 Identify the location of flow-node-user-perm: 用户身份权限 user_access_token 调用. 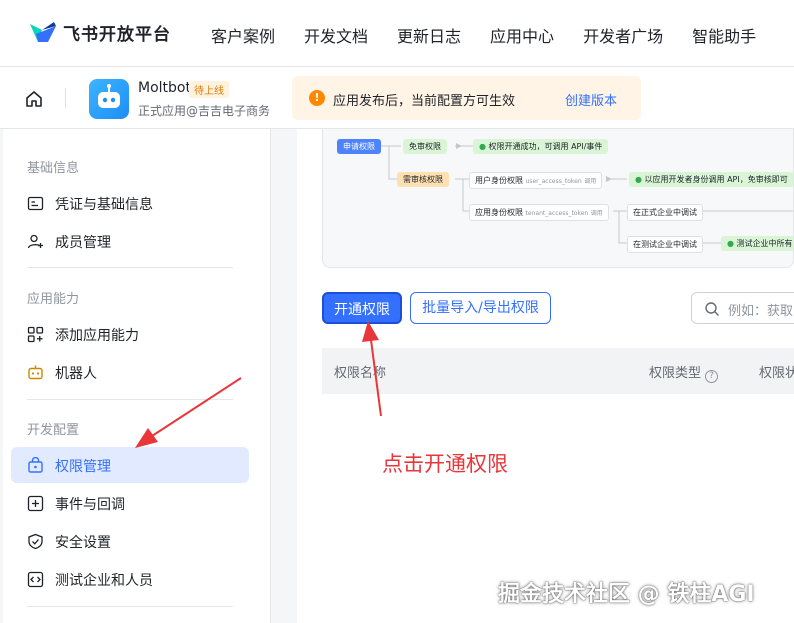
(536, 180).